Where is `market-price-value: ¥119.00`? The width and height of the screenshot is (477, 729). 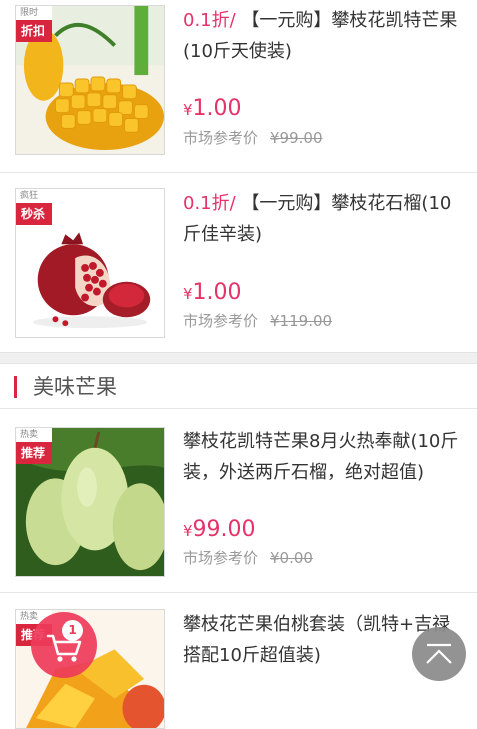
market-price-value: ¥119.00 is located at coordinates (301, 321).